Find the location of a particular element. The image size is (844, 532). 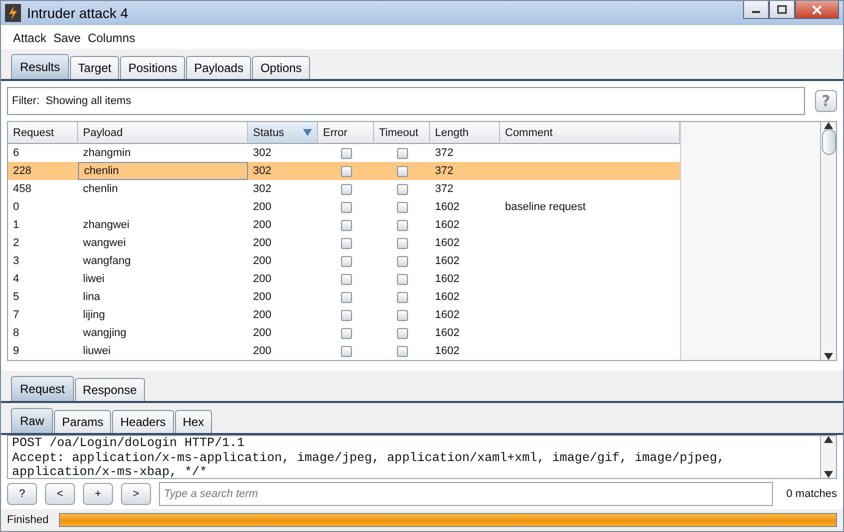

column-header: Payload is located at coordinates (163, 133).